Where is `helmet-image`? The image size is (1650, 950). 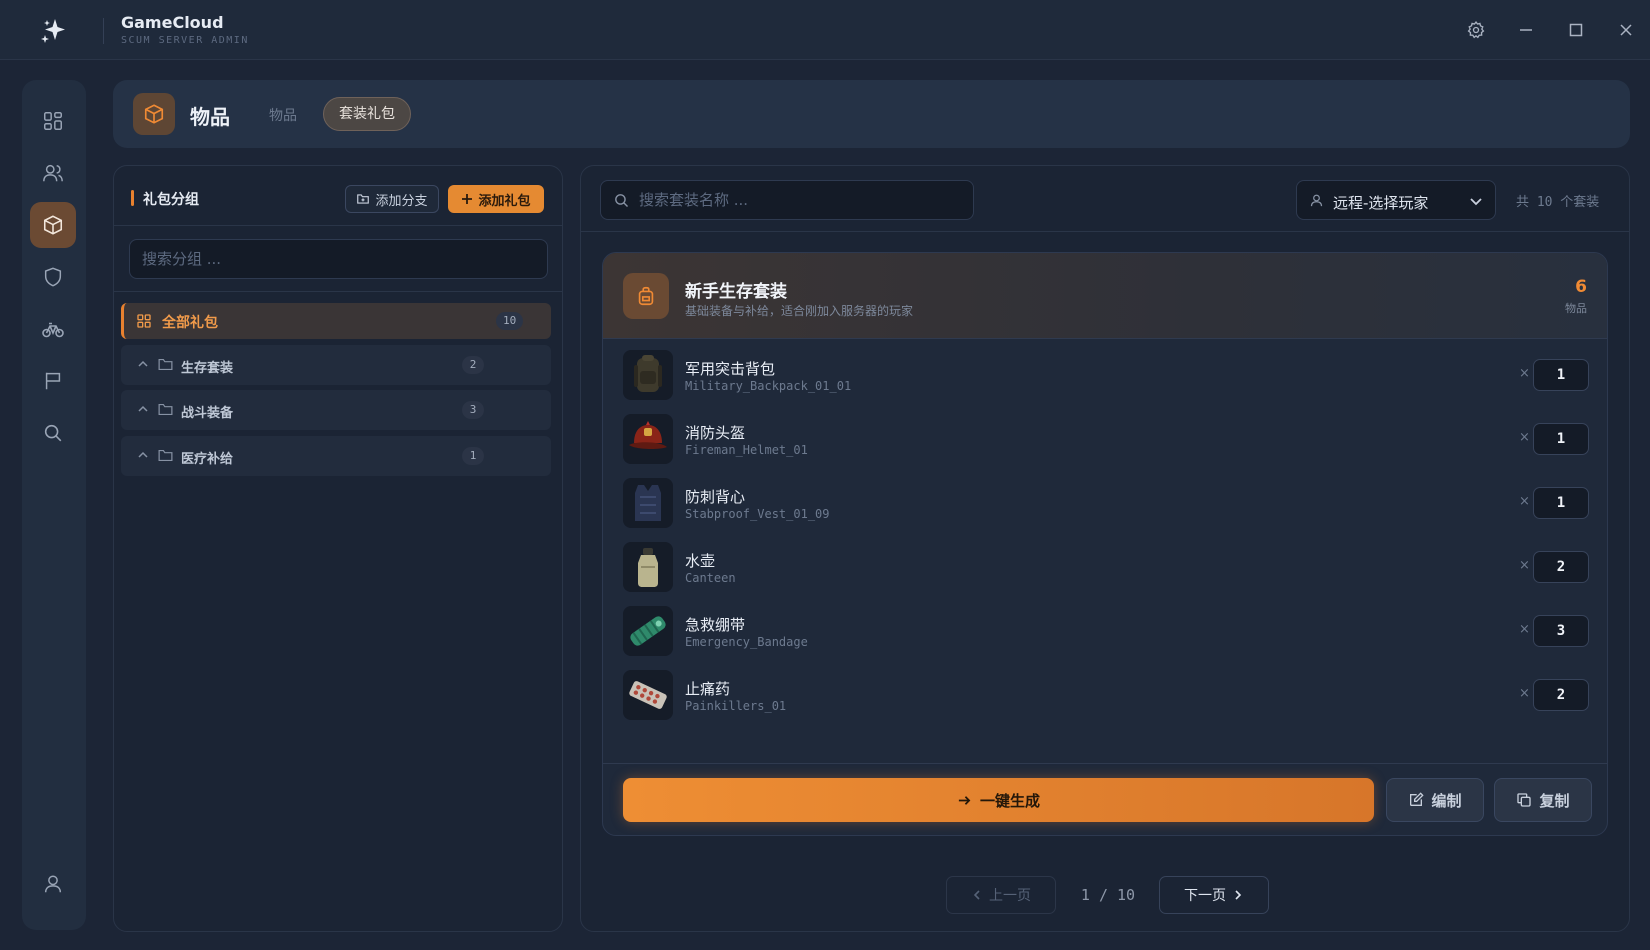 helmet-image is located at coordinates (648, 435).